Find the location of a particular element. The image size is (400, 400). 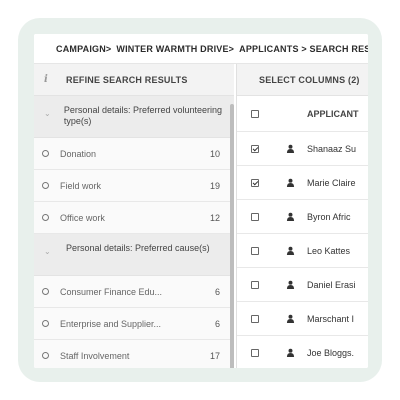

table-row: Daniel Erasi is located at coordinates (302, 285).